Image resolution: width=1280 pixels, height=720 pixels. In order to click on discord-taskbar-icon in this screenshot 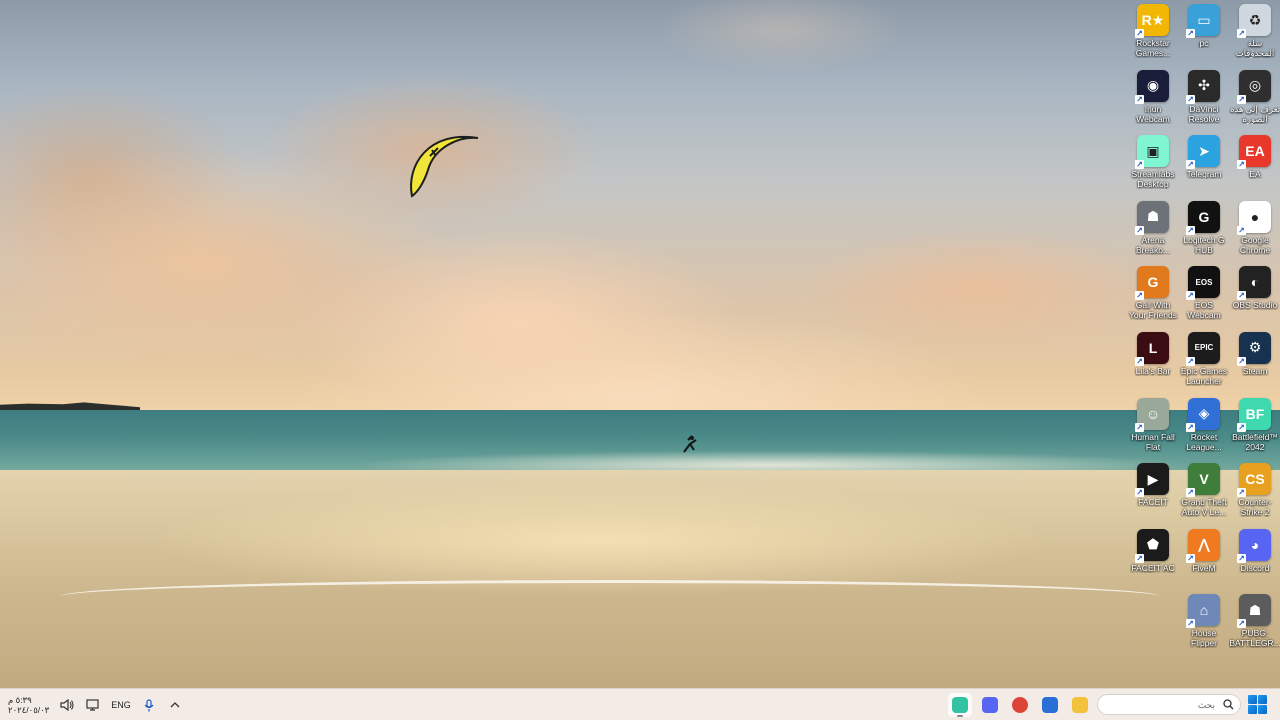, I will do `click(990, 705)`.